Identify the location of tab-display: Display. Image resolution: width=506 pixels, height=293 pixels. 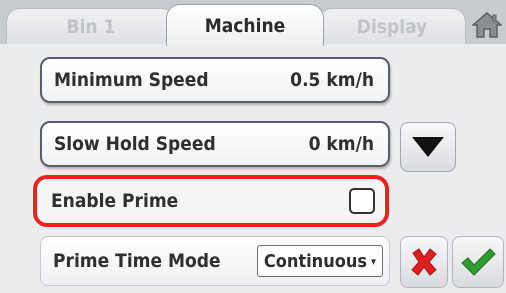
(392, 26).